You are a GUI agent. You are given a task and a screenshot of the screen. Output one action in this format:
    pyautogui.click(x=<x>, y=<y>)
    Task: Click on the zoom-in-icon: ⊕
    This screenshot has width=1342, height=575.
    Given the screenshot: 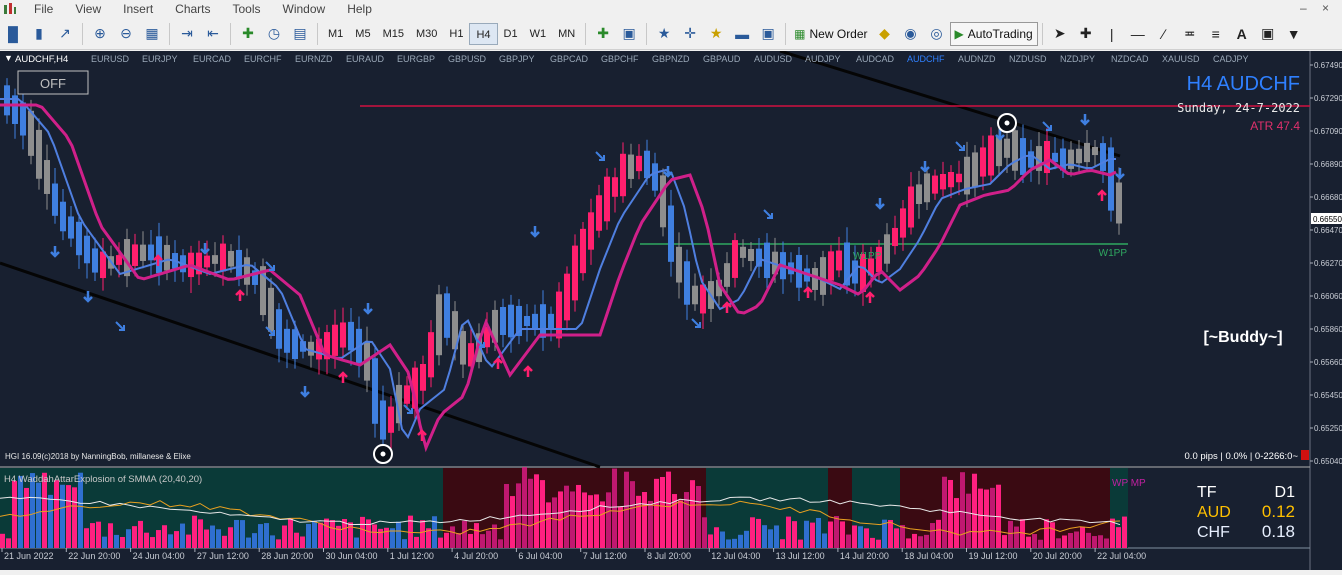 What is the action you would take?
    pyautogui.click(x=100, y=34)
    